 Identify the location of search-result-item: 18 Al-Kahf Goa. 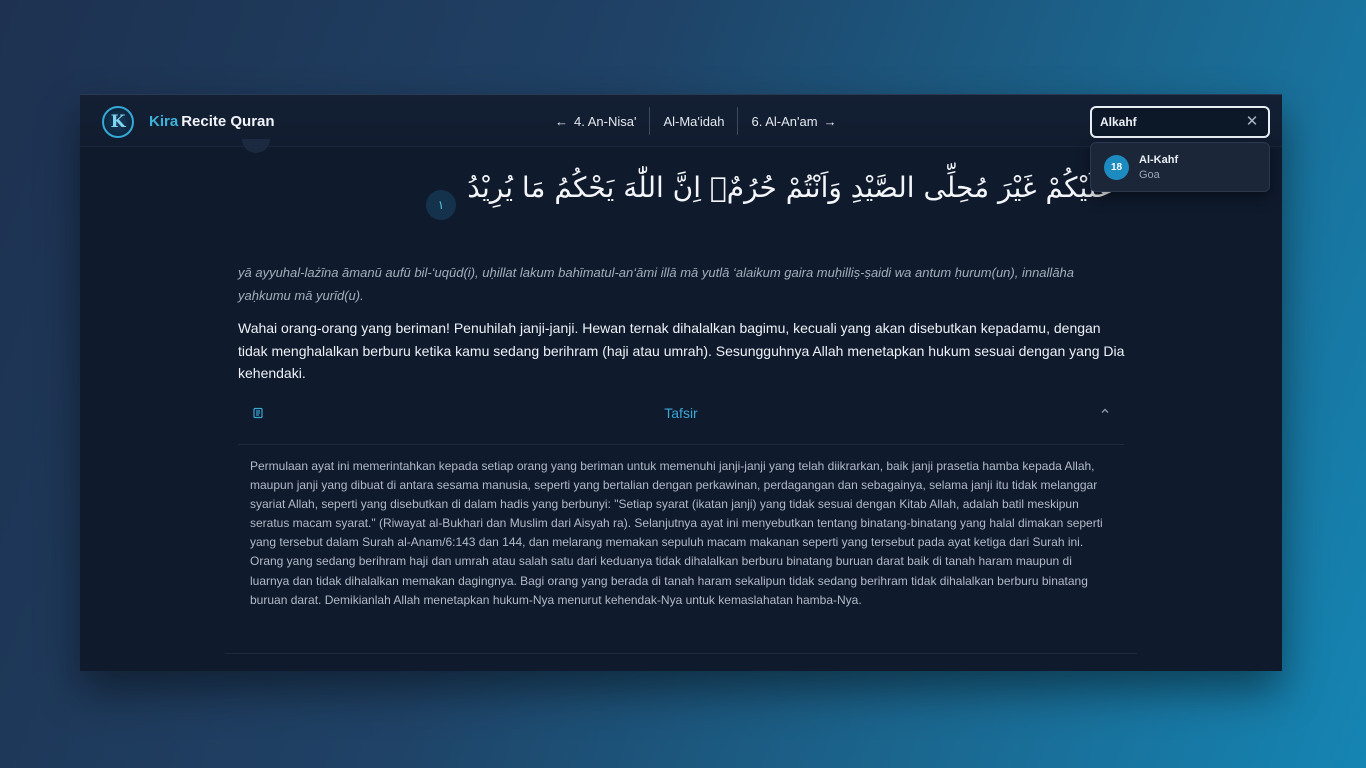
(1180, 167).